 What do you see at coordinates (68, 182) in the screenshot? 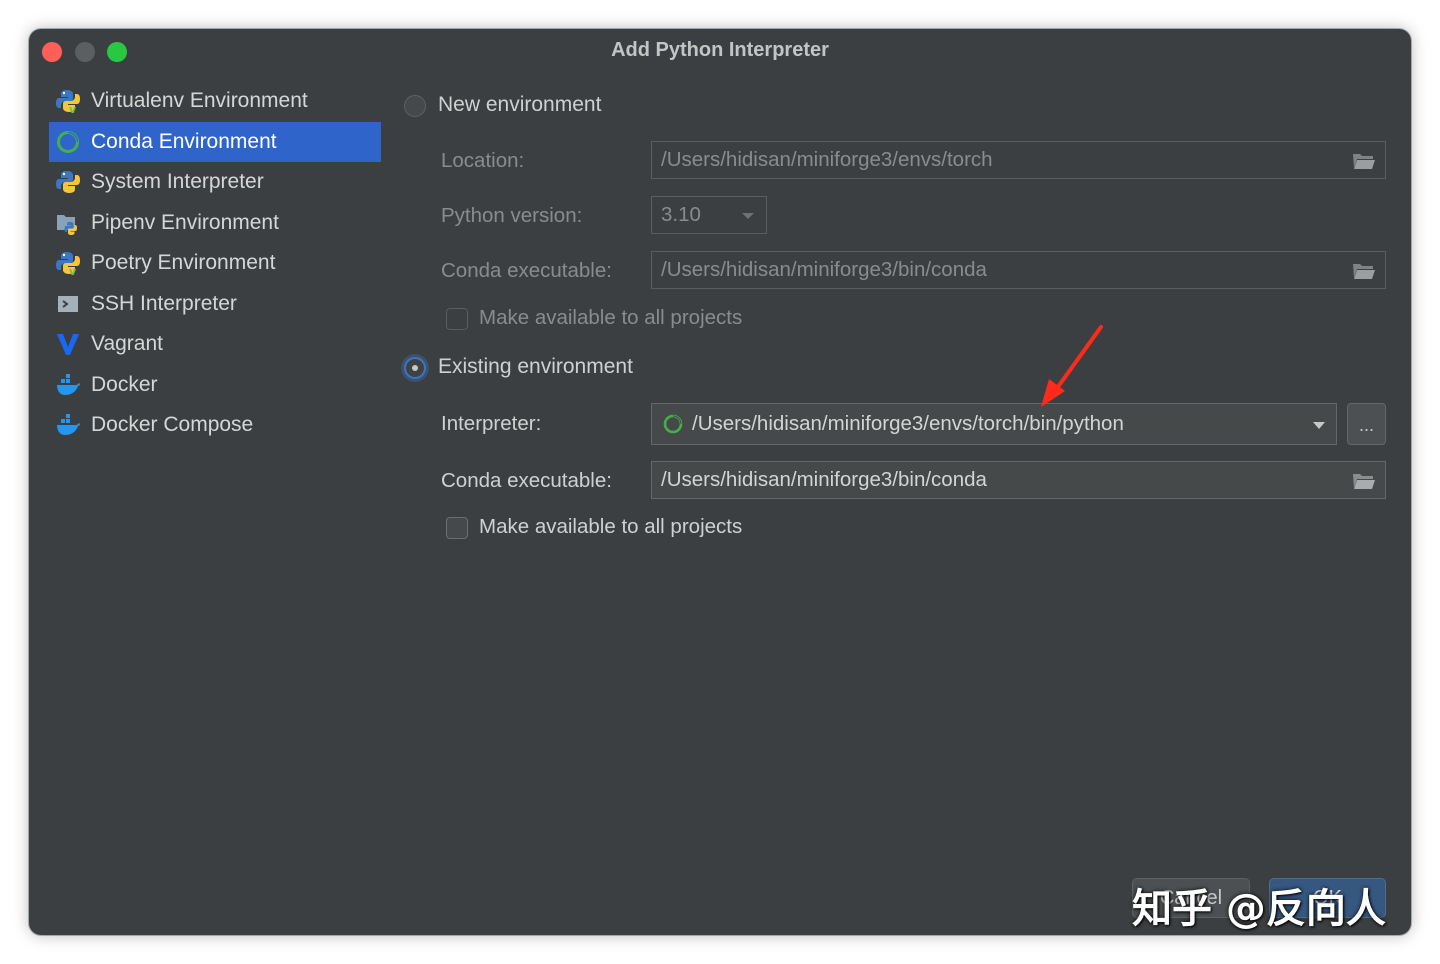
I see `python-icon` at bounding box center [68, 182].